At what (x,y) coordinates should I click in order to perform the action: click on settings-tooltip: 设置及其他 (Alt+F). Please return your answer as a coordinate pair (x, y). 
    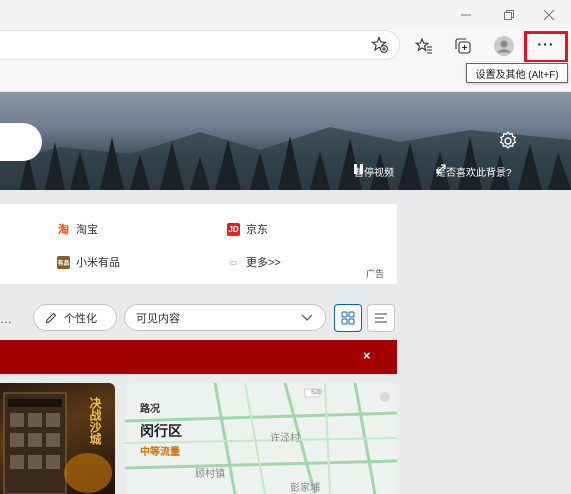
    Looking at the image, I should click on (517, 73).